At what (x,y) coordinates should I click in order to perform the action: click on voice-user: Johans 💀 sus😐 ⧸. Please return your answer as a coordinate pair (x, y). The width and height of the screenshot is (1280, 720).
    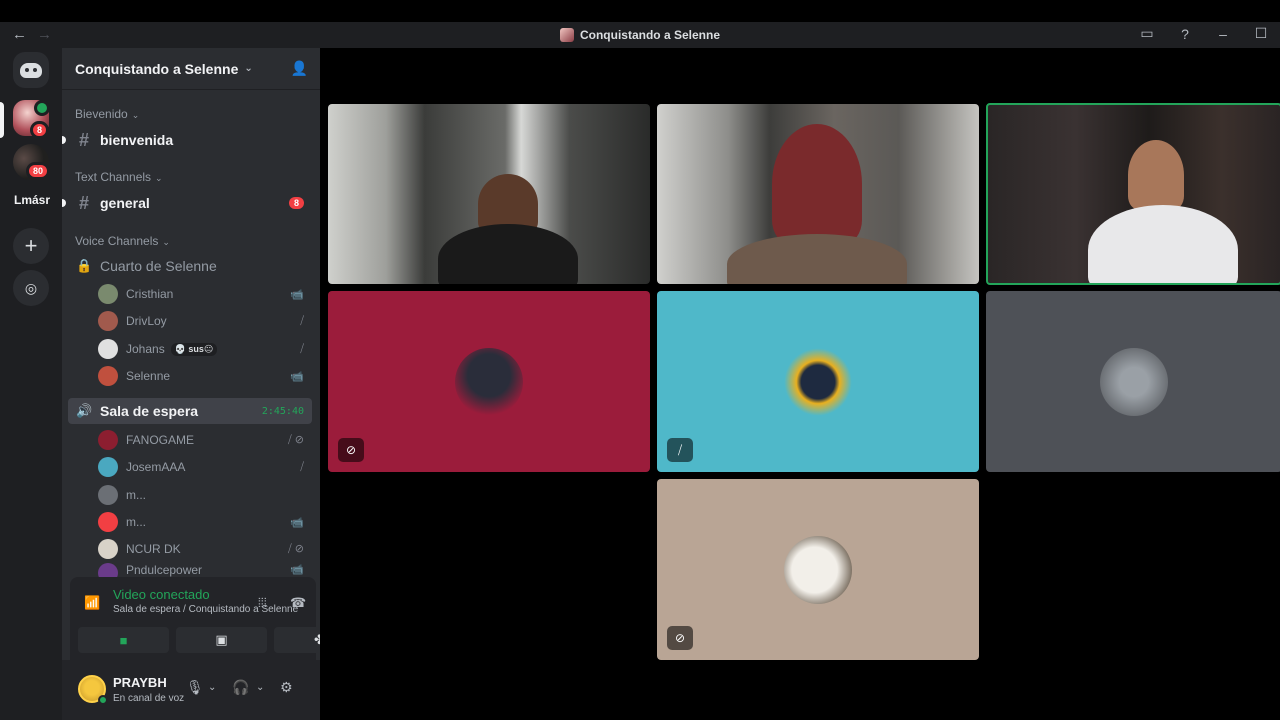
    Looking at the image, I should click on (205, 349).